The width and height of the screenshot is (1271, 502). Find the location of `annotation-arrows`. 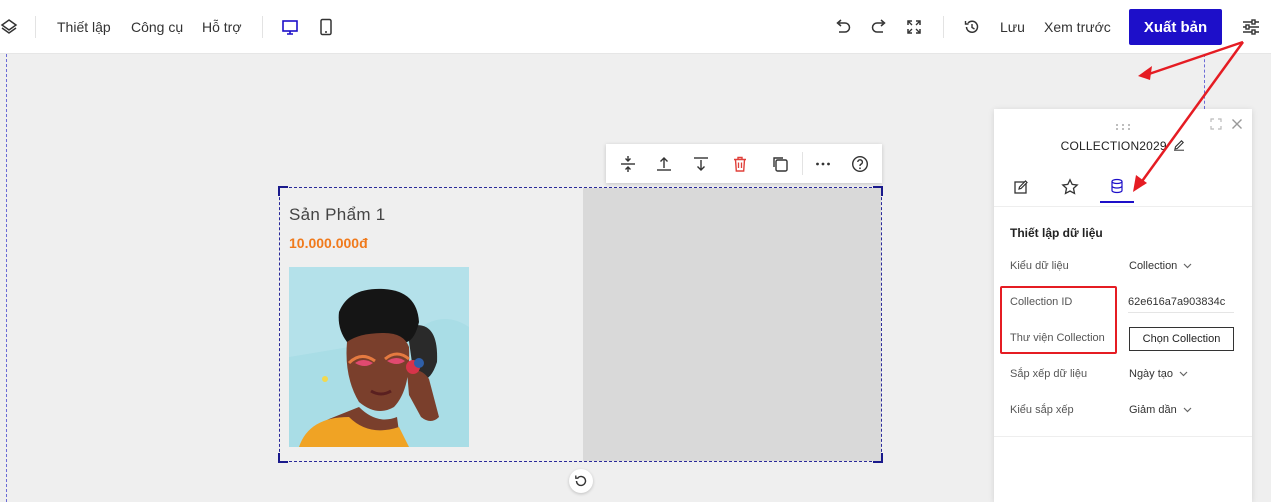

annotation-arrows is located at coordinates (1189, 116).